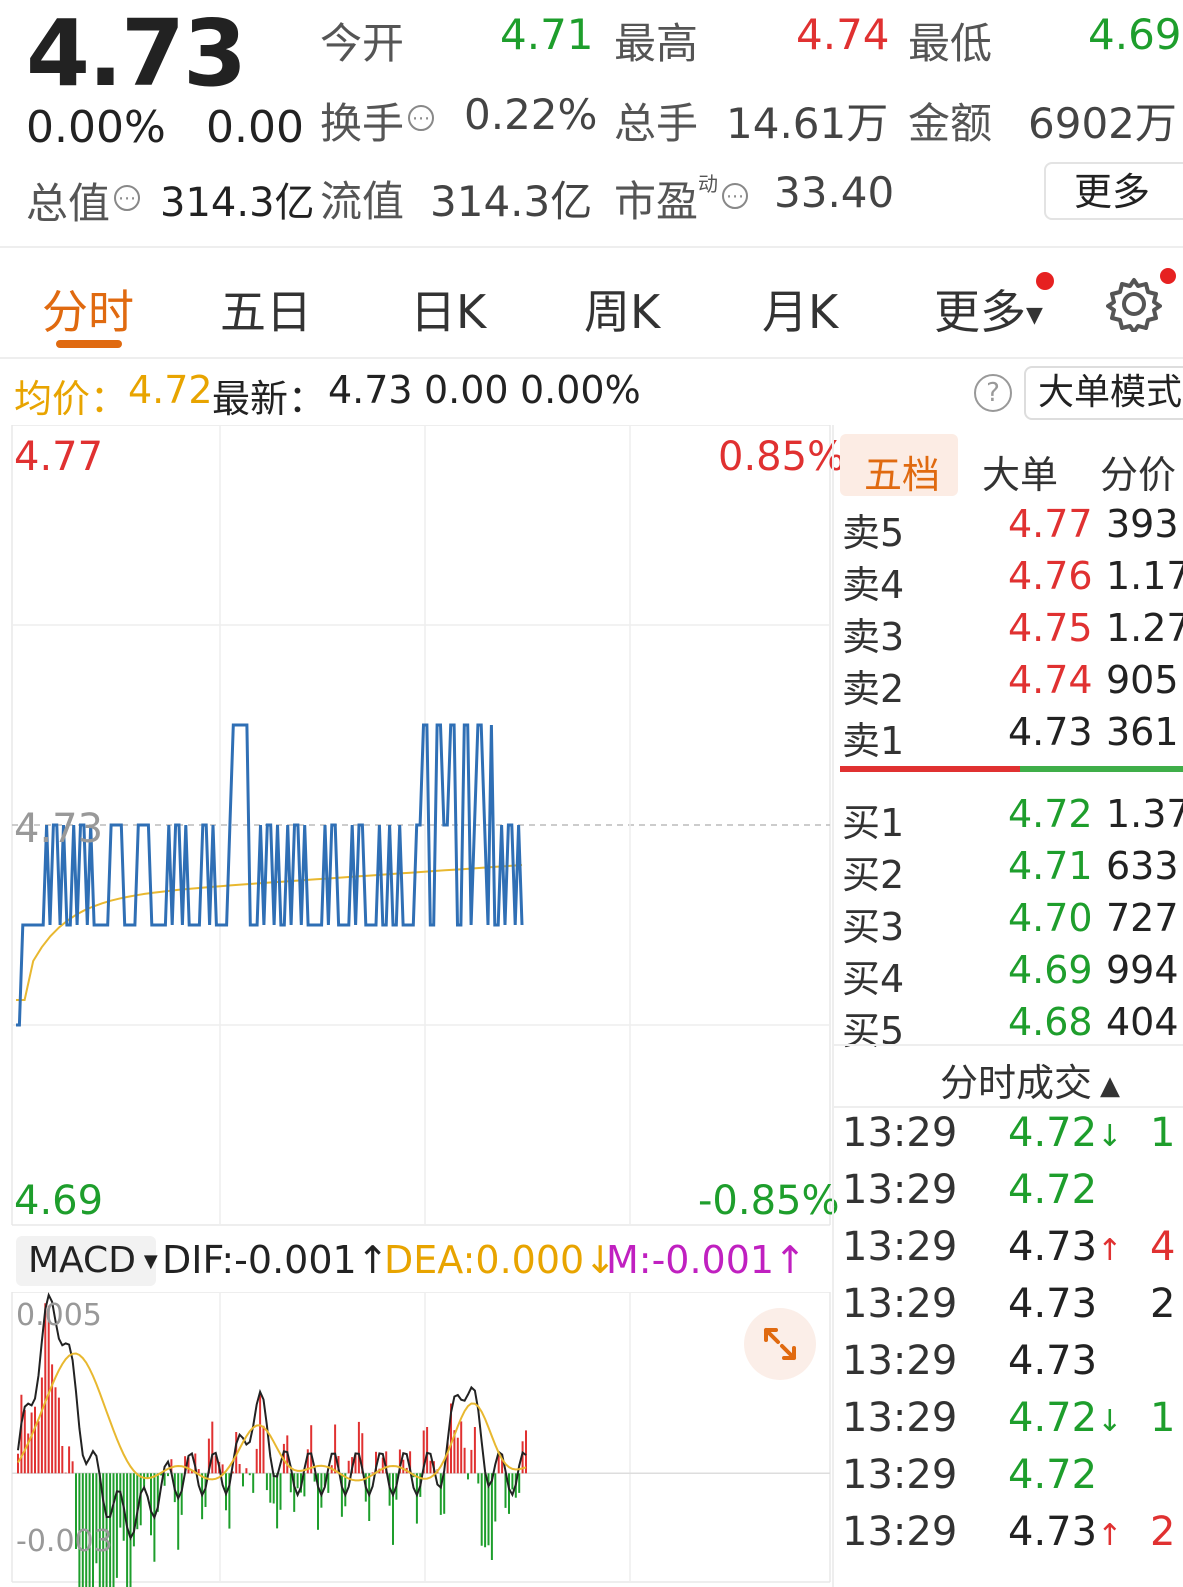 The image size is (1183, 1587). What do you see at coordinates (706, 1260) in the screenshot?
I see `macd-m: M:-0.001↑` at bounding box center [706, 1260].